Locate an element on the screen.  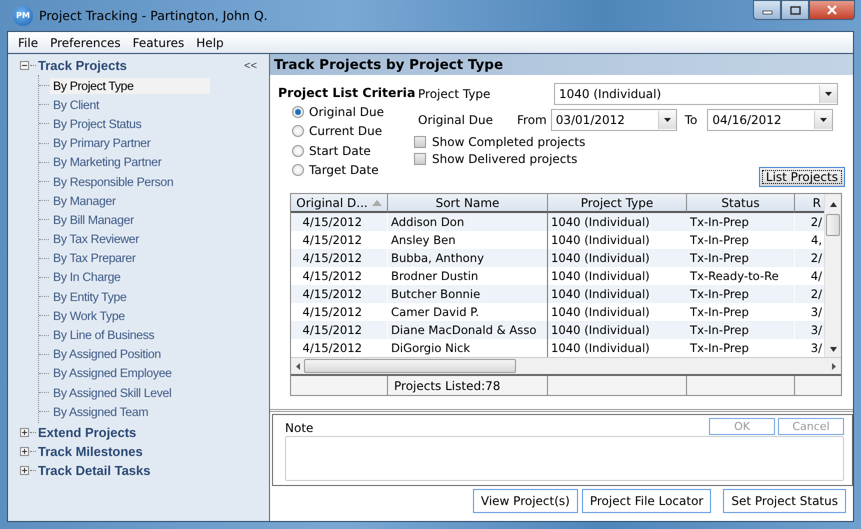
tree-item: By Assigned Employee is located at coordinates (130, 373).